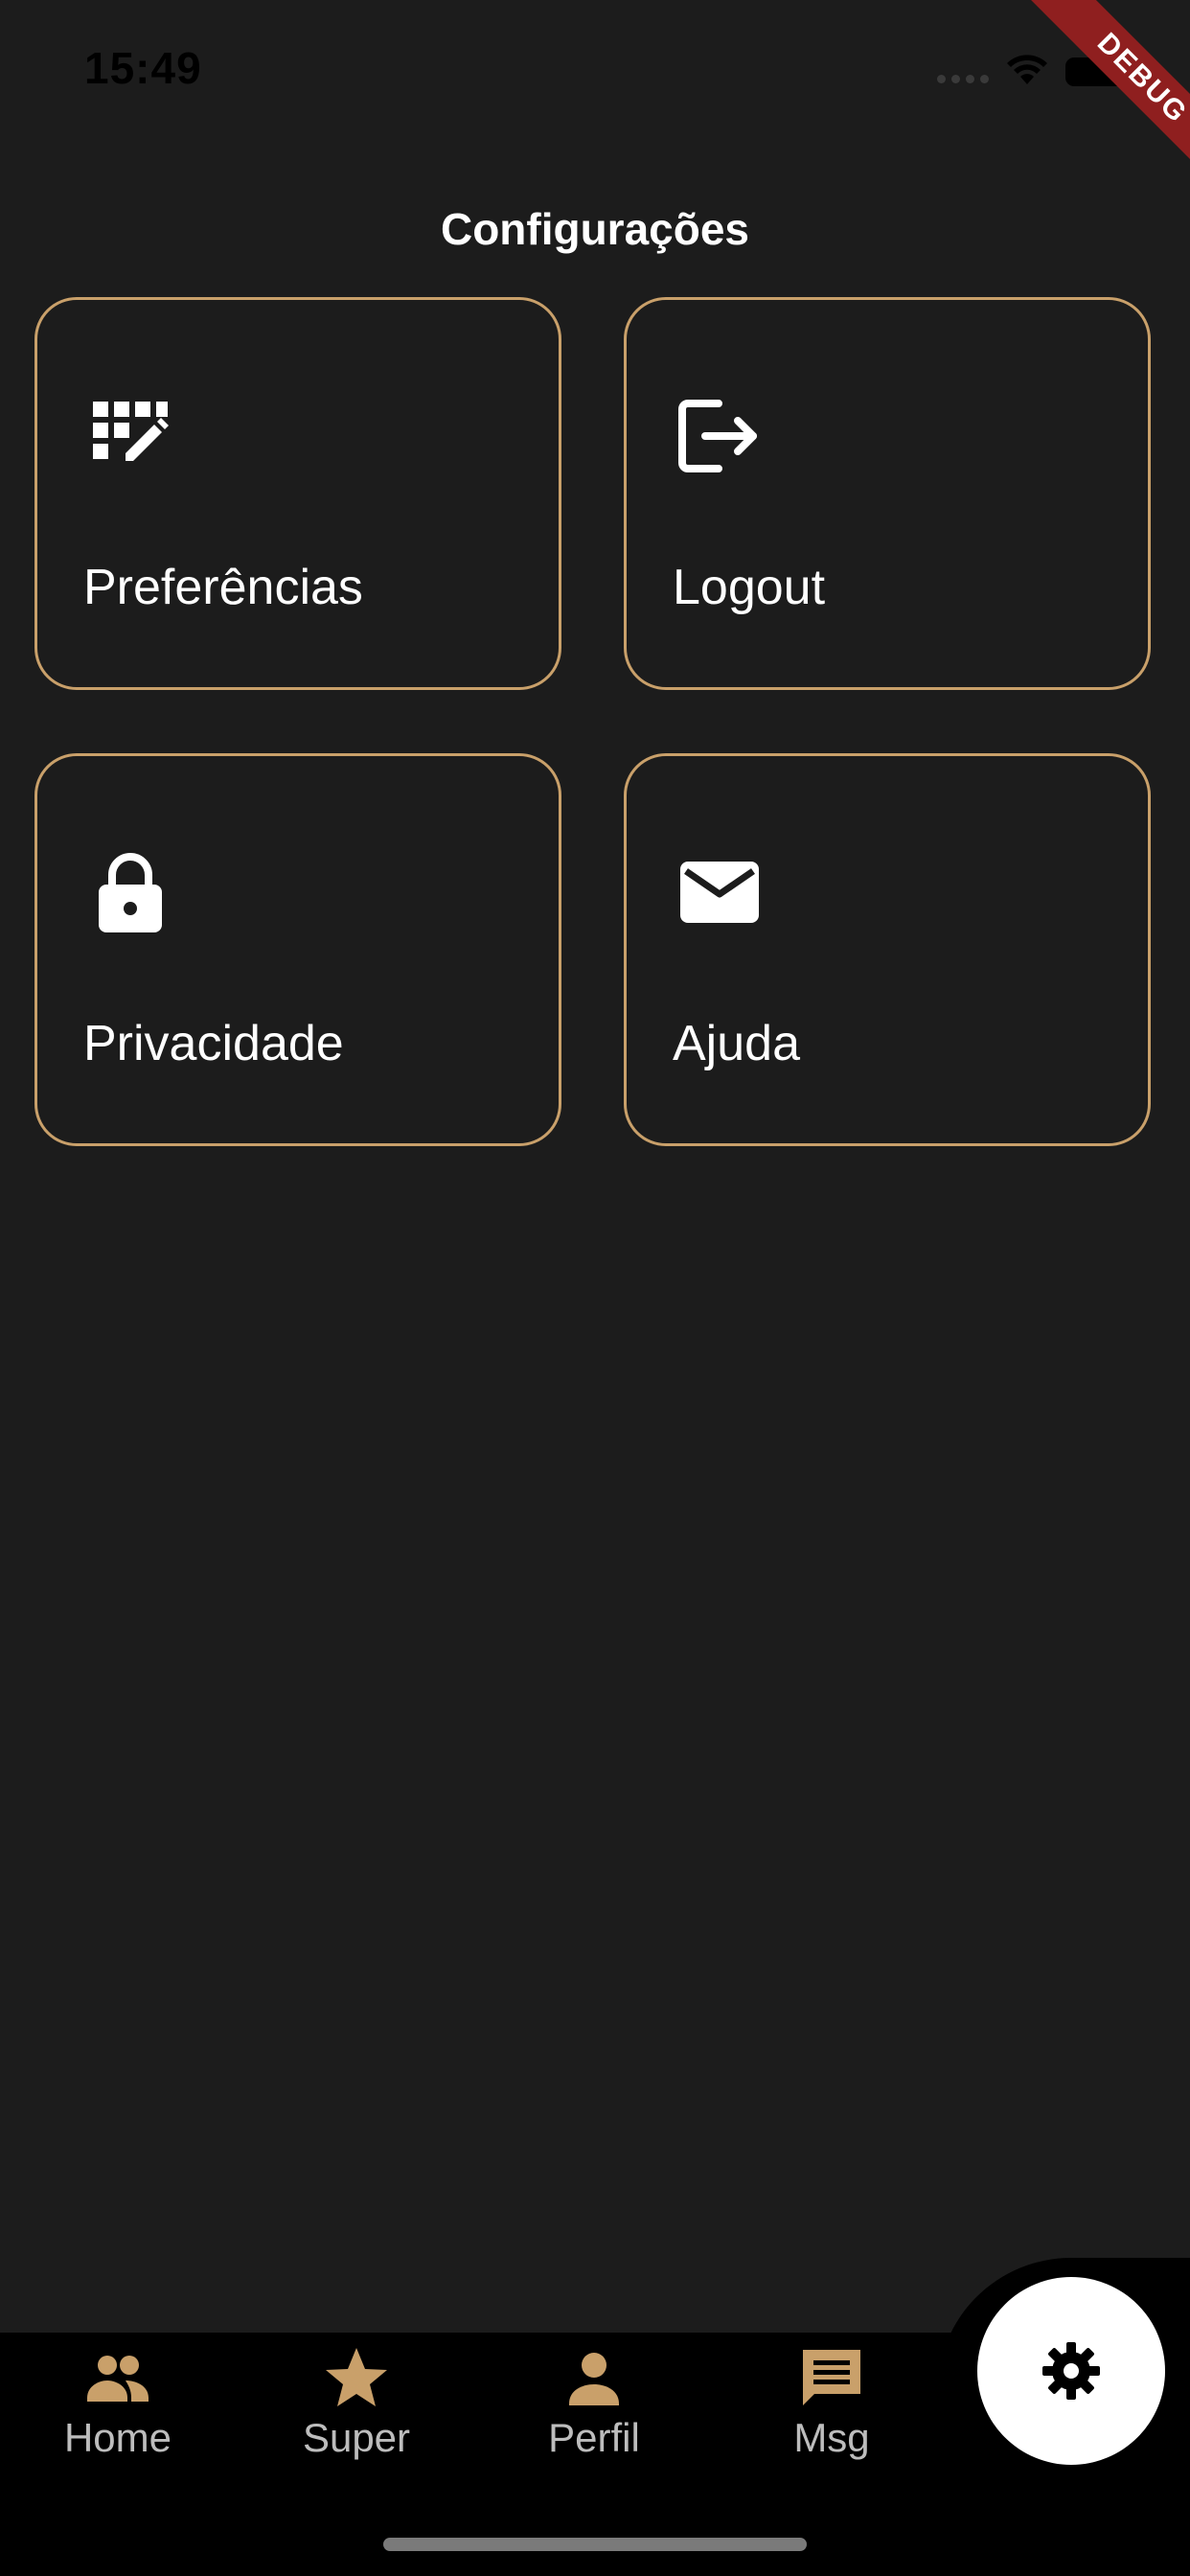 The image size is (1190, 2576). What do you see at coordinates (118, 2437) in the screenshot?
I see `nav-label-home: Home` at bounding box center [118, 2437].